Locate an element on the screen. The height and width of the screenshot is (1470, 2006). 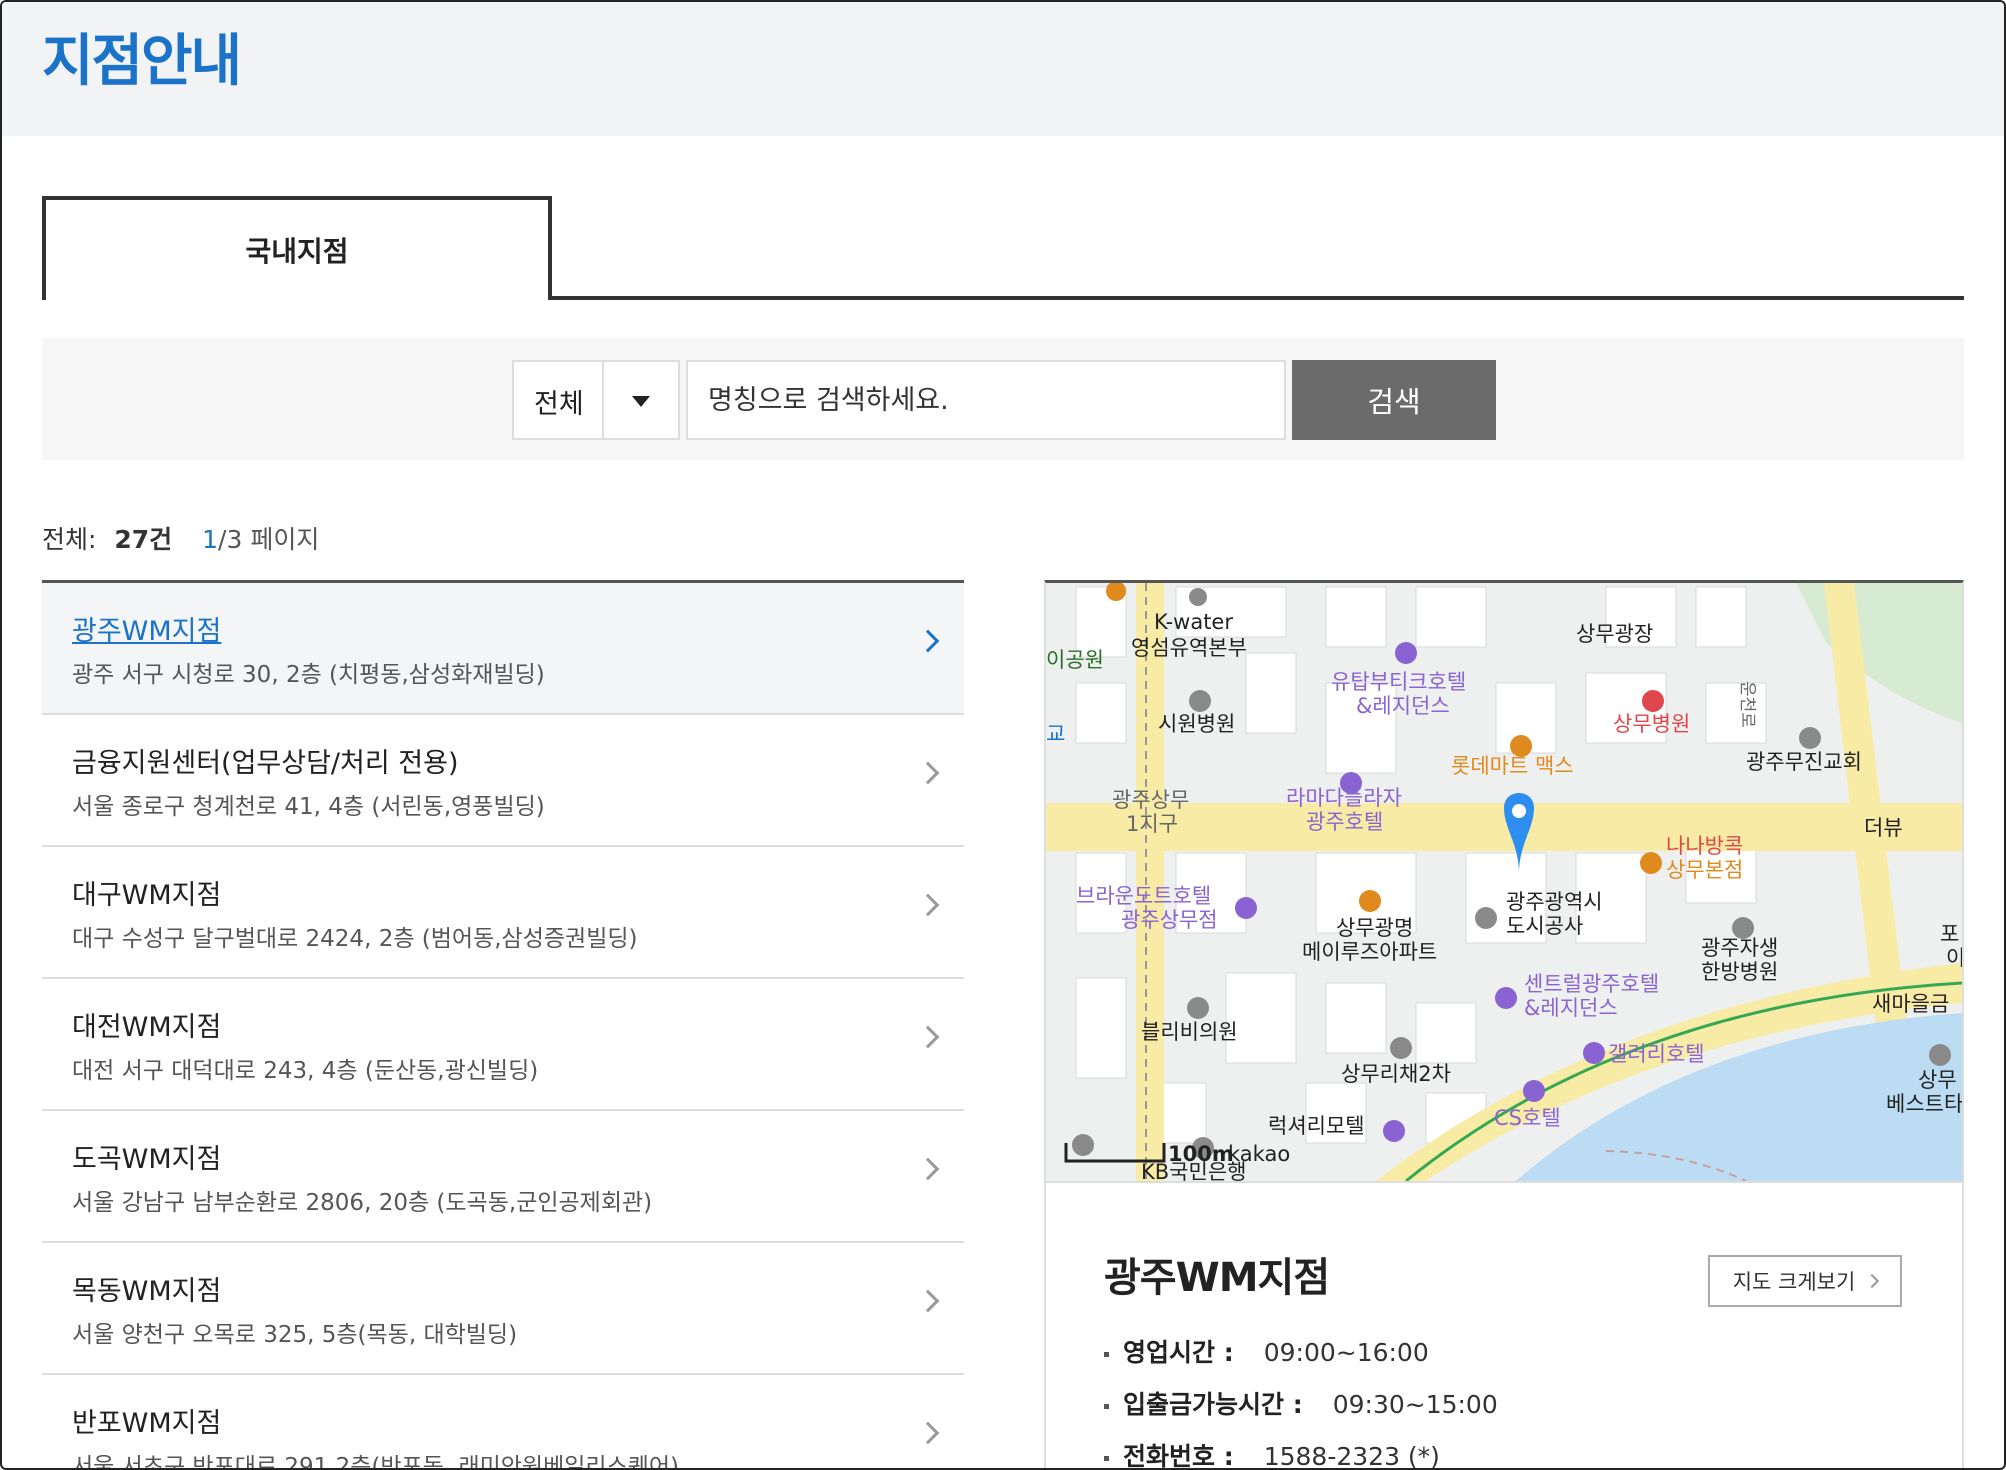
map-label: 새마을금 is located at coordinates (1910, 1004).